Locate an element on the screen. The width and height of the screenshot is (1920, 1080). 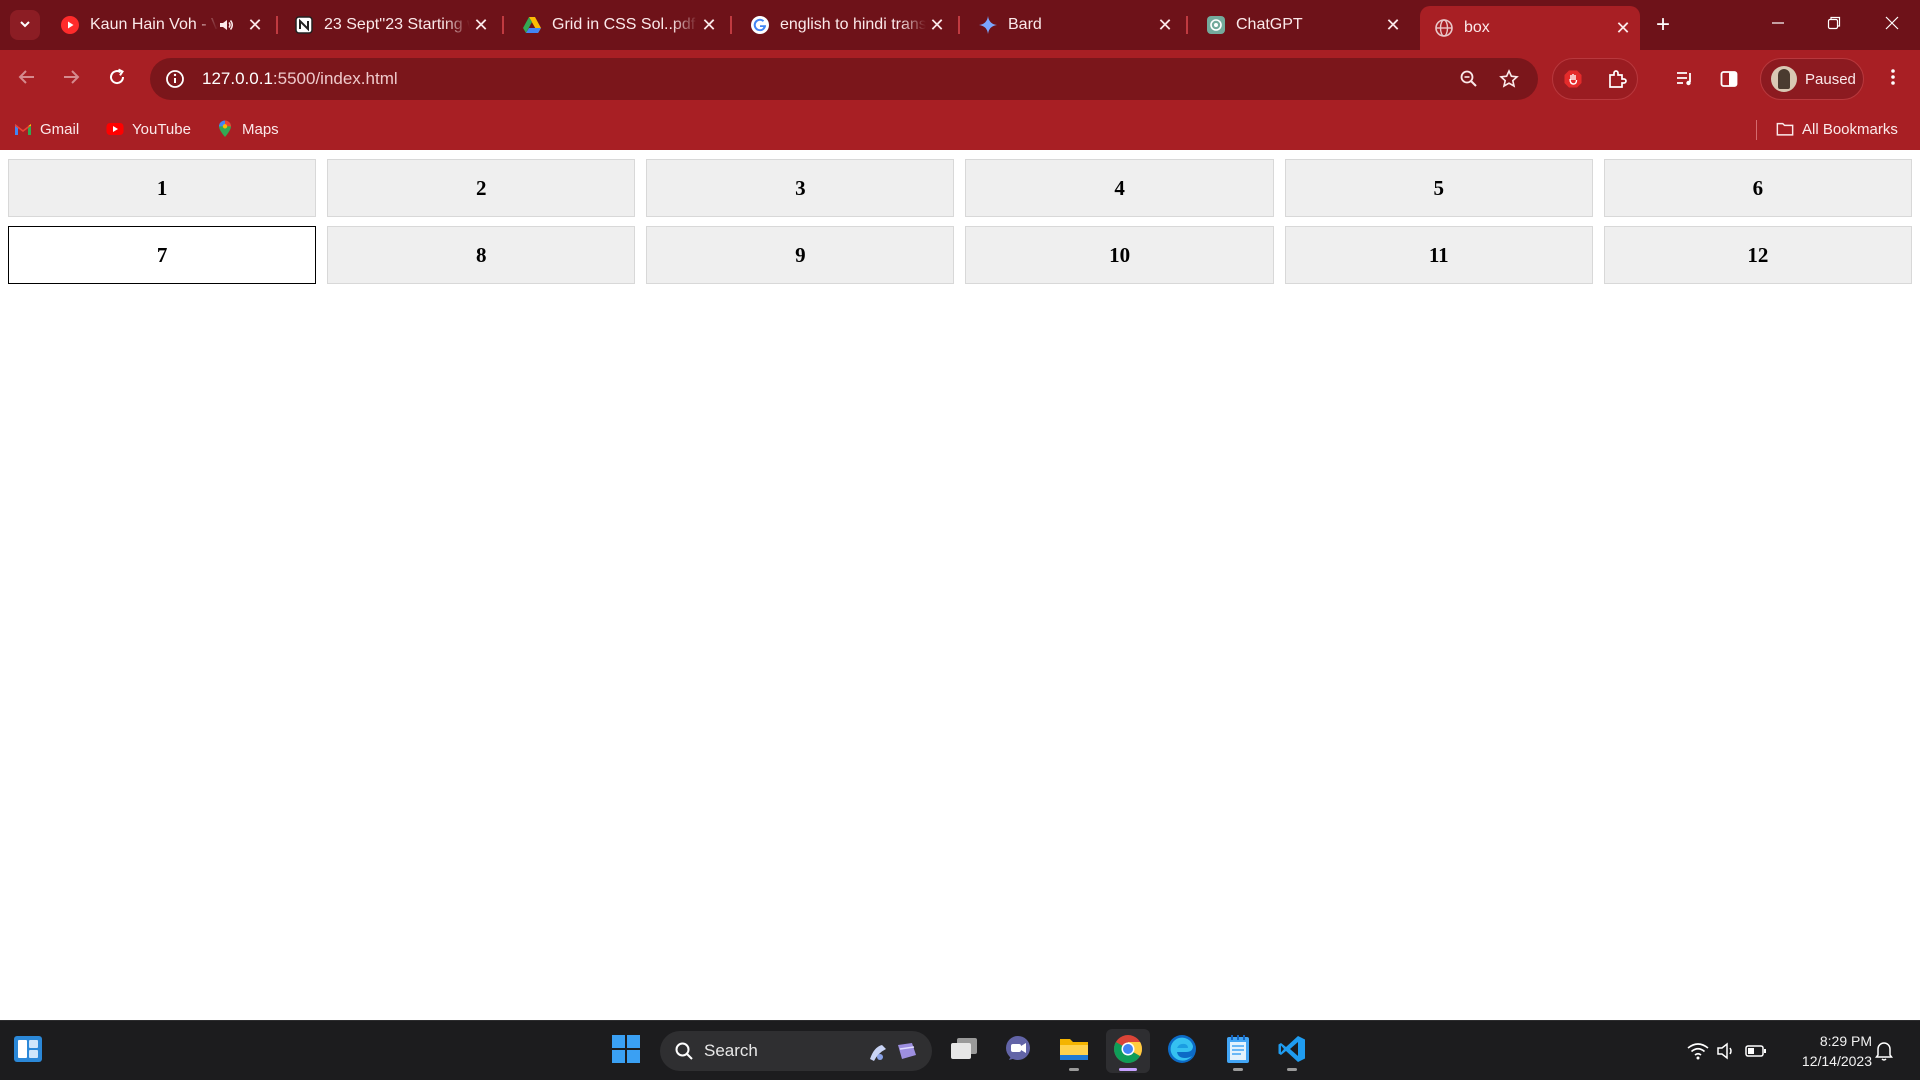
forward-button is located at coordinates (71, 79).